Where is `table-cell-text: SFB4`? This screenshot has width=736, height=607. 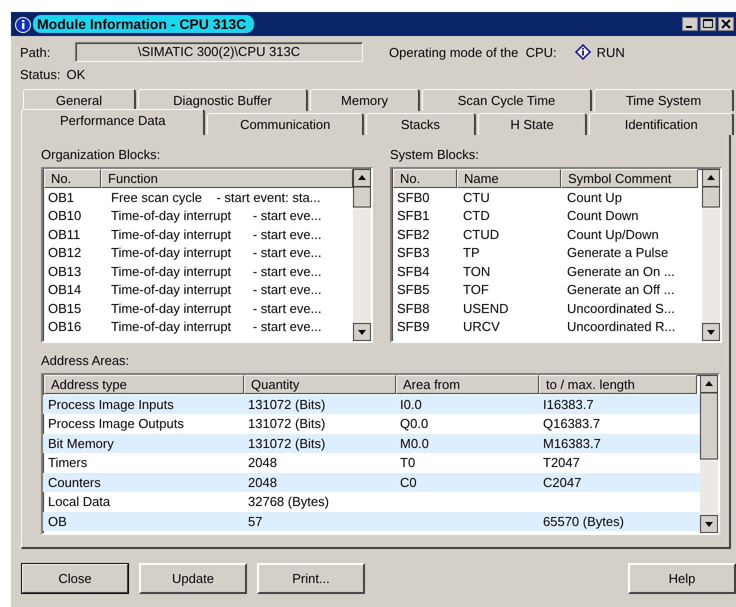
table-cell-text: SFB4 is located at coordinates (413, 271).